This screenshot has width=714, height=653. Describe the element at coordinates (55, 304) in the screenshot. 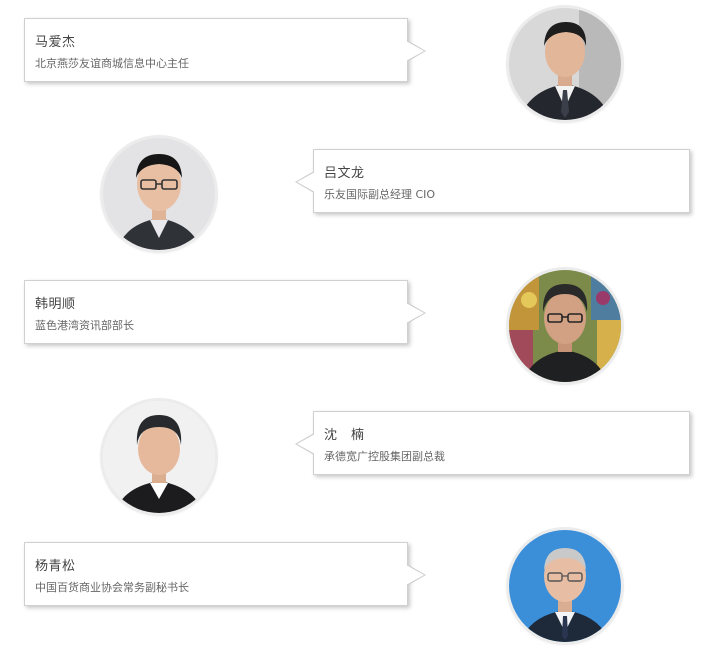

I see `person-name: 韩明顺` at that location.